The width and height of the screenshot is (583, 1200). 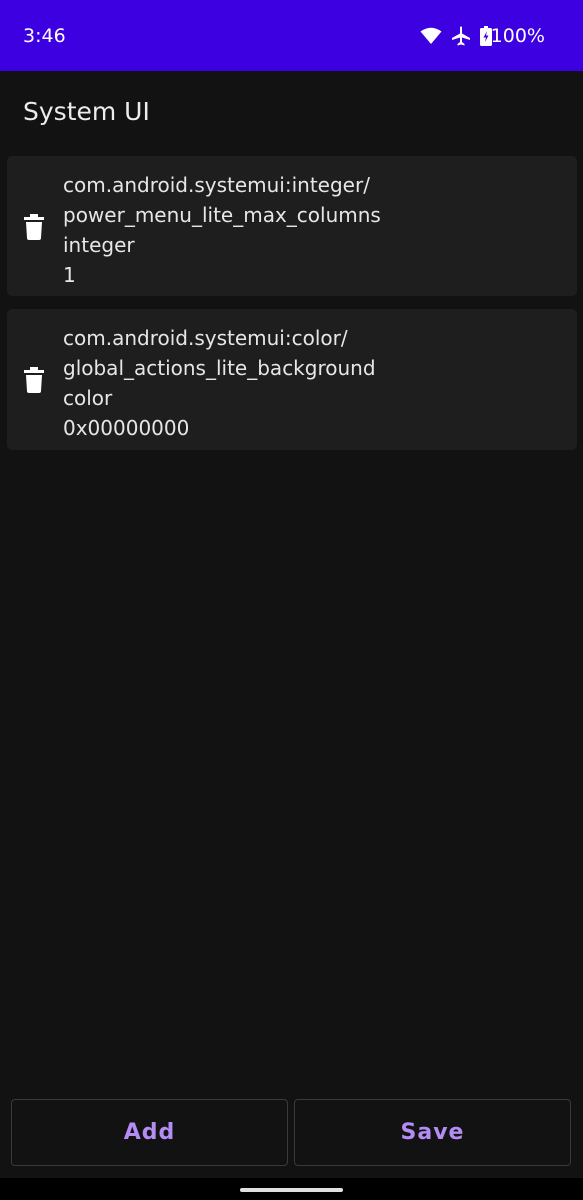 I want to click on entry-value: 1, so click(x=69, y=275).